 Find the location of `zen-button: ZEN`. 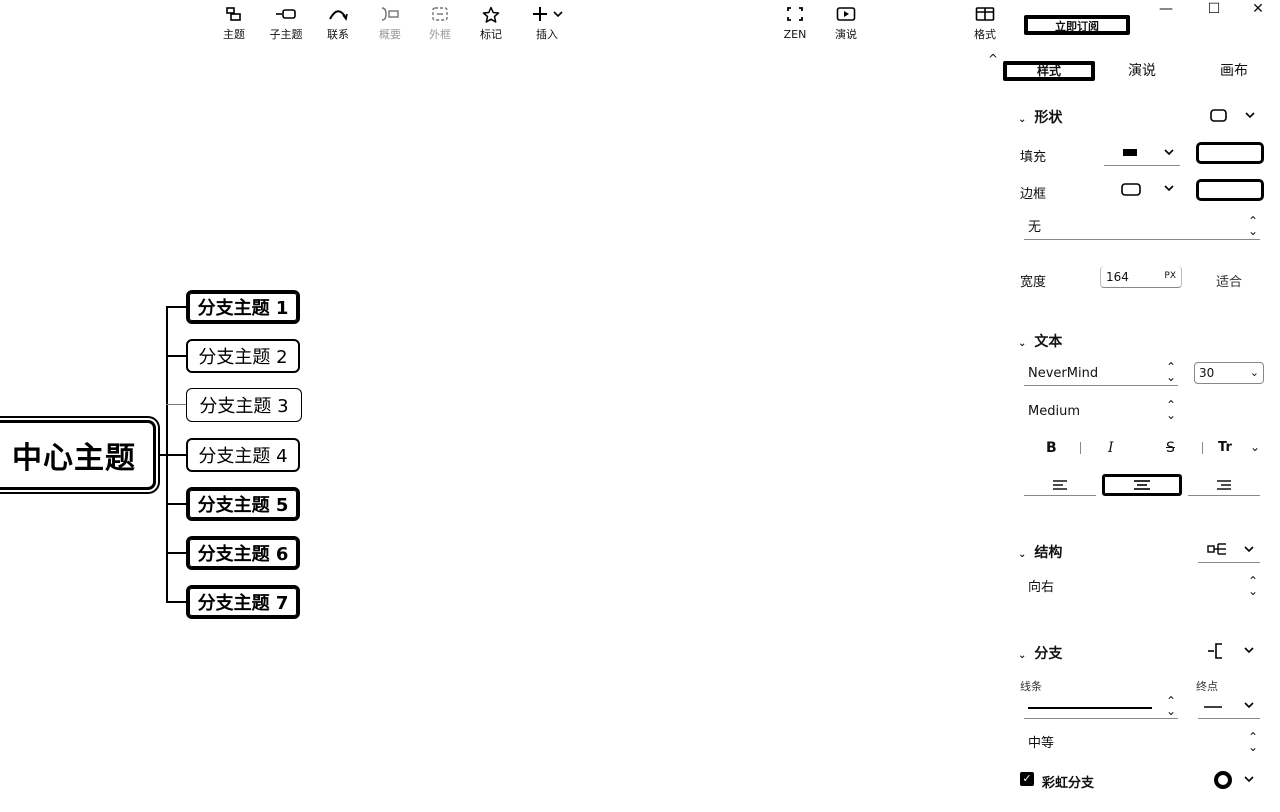

zen-button: ZEN is located at coordinates (795, 26).